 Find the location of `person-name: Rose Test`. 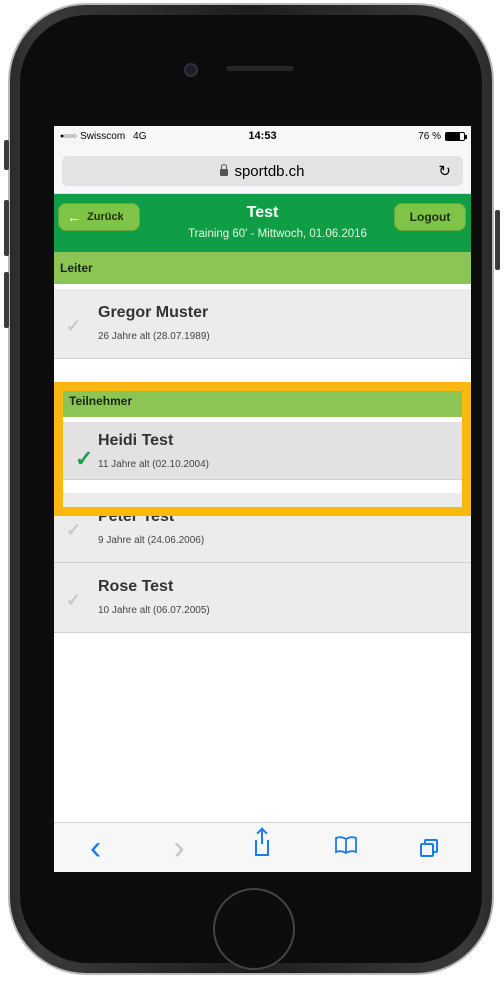

person-name: Rose Test is located at coordinates (136, 586).